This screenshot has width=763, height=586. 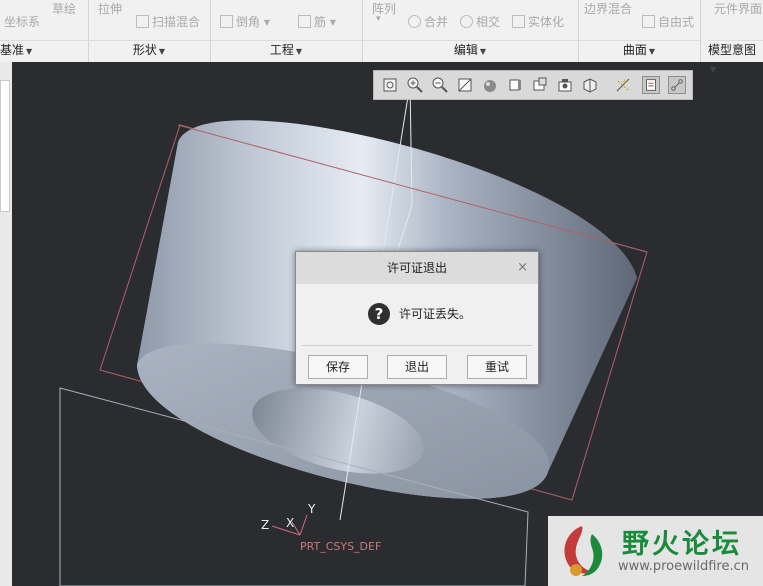 What do you see at coordinates (682, 544) in the screenshot?
I see `watermark-title: 野火论坛` at bounding box center [682, 544].